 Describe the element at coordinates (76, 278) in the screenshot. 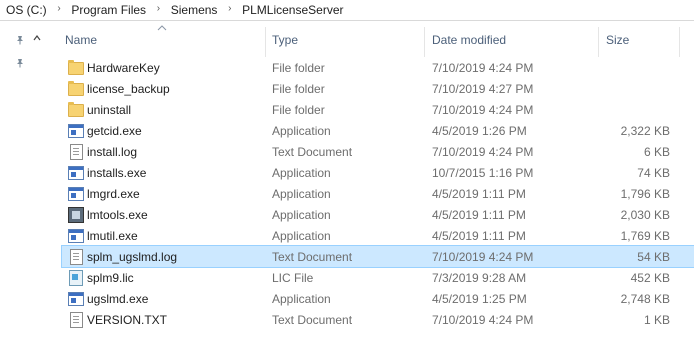

I see `license-file-icon` at that location.